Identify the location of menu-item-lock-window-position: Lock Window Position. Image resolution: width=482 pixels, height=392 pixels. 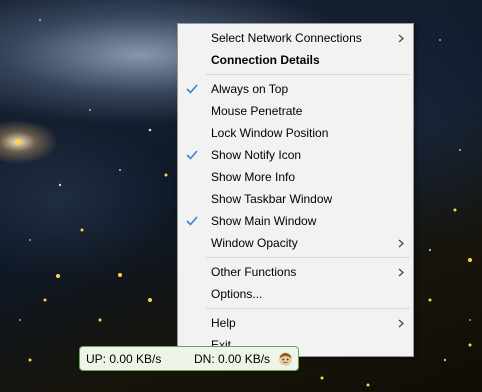
(295, 134).